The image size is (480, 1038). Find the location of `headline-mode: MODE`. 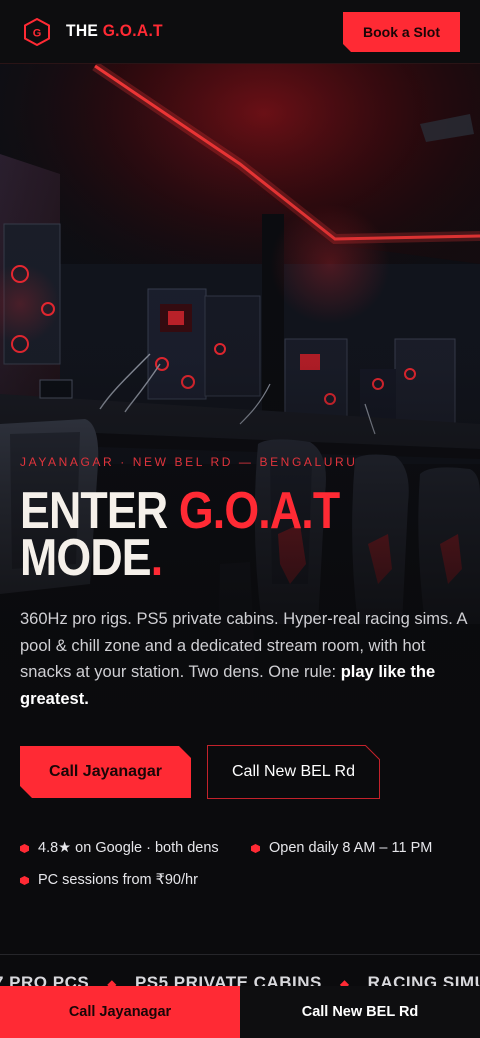

headline-mode: MODE is located at coordinates (86, 558).